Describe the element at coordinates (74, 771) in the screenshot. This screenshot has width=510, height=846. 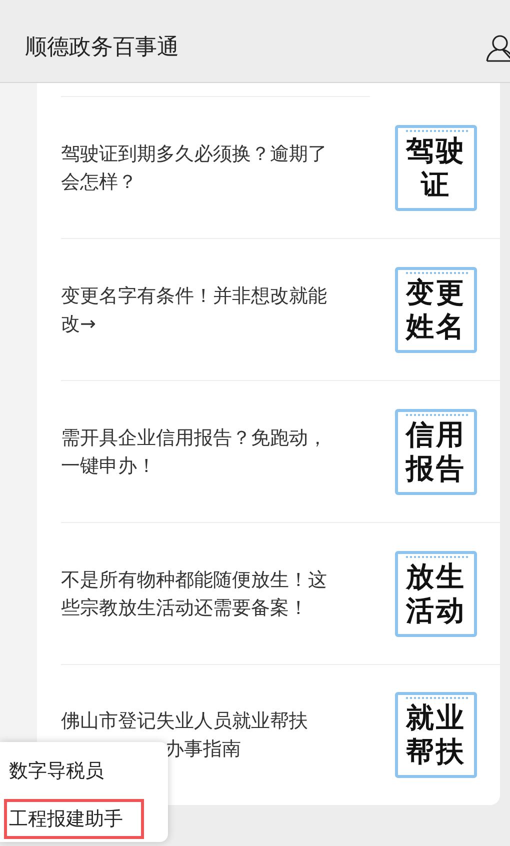
I see `menu-item: 数字导税员` at that location.